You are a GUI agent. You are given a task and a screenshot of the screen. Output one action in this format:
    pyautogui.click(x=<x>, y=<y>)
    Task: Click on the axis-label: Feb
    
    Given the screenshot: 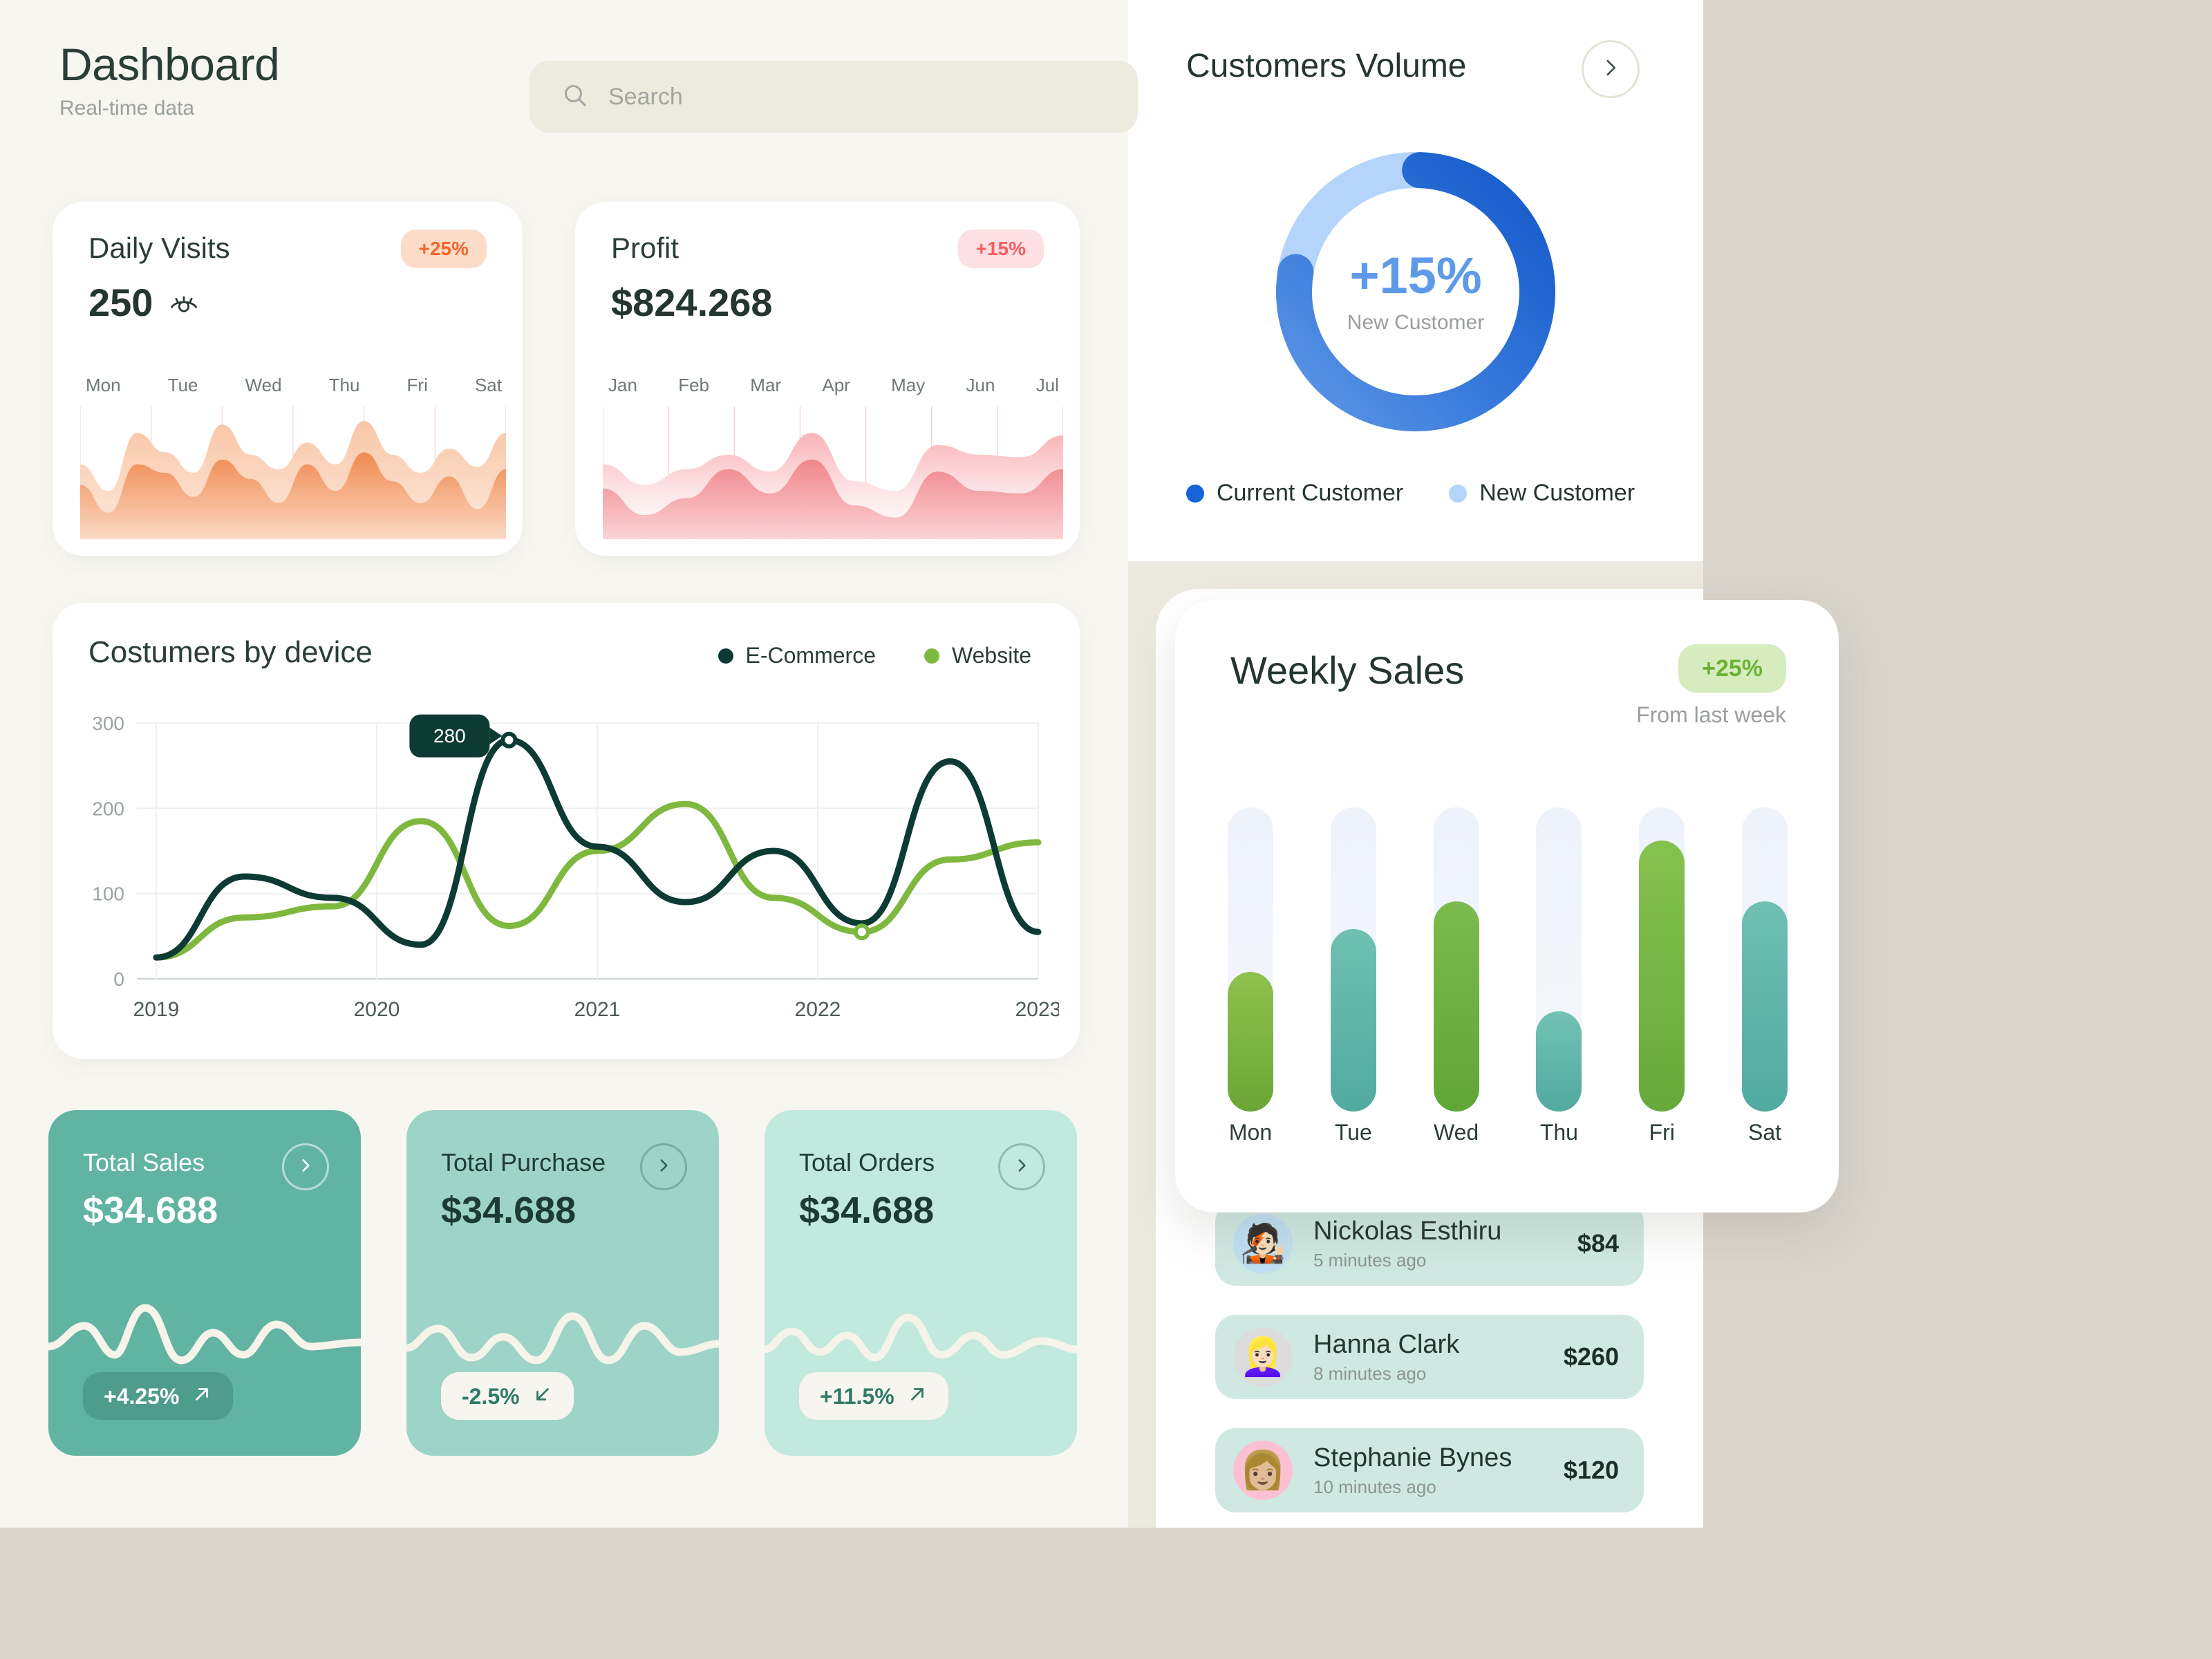 What is the action you would take?
    pyautogui.click(x=694, y=385)
    